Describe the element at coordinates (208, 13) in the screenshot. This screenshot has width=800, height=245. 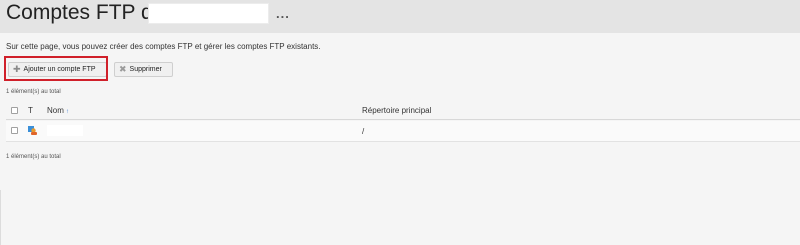
I see `redacted-domain-name` at that location.